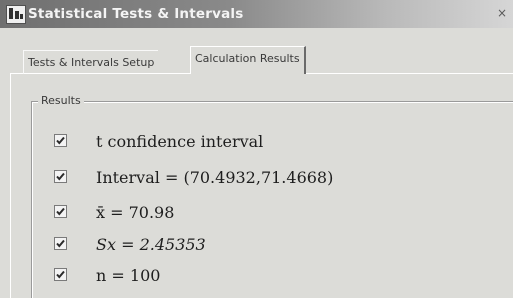  What do you see at coordinates (256, 14) in the screenshot?
I see `title-bar: Statistical Tests & Intervals ×` at bounding box center [256, 14].